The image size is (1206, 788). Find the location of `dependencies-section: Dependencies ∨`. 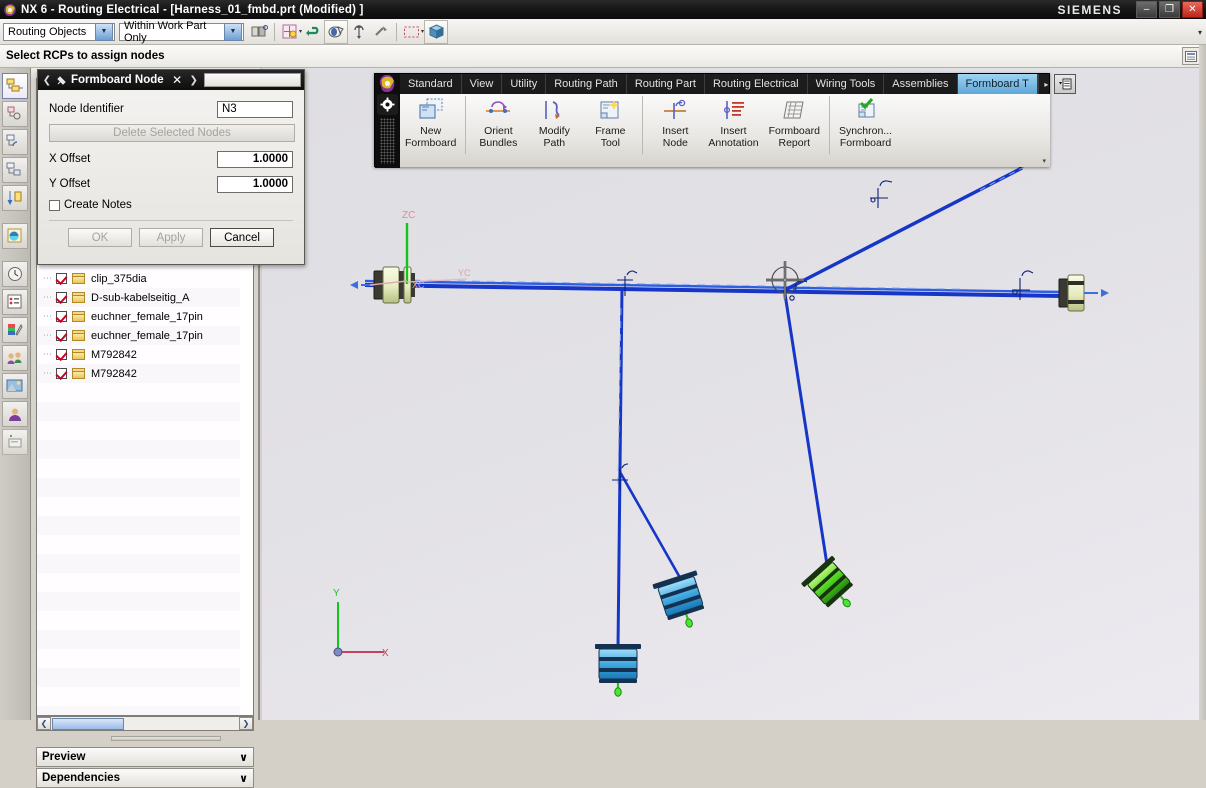

dependencies-section: Dependencies ∨ is located at coordinates (145, 778).